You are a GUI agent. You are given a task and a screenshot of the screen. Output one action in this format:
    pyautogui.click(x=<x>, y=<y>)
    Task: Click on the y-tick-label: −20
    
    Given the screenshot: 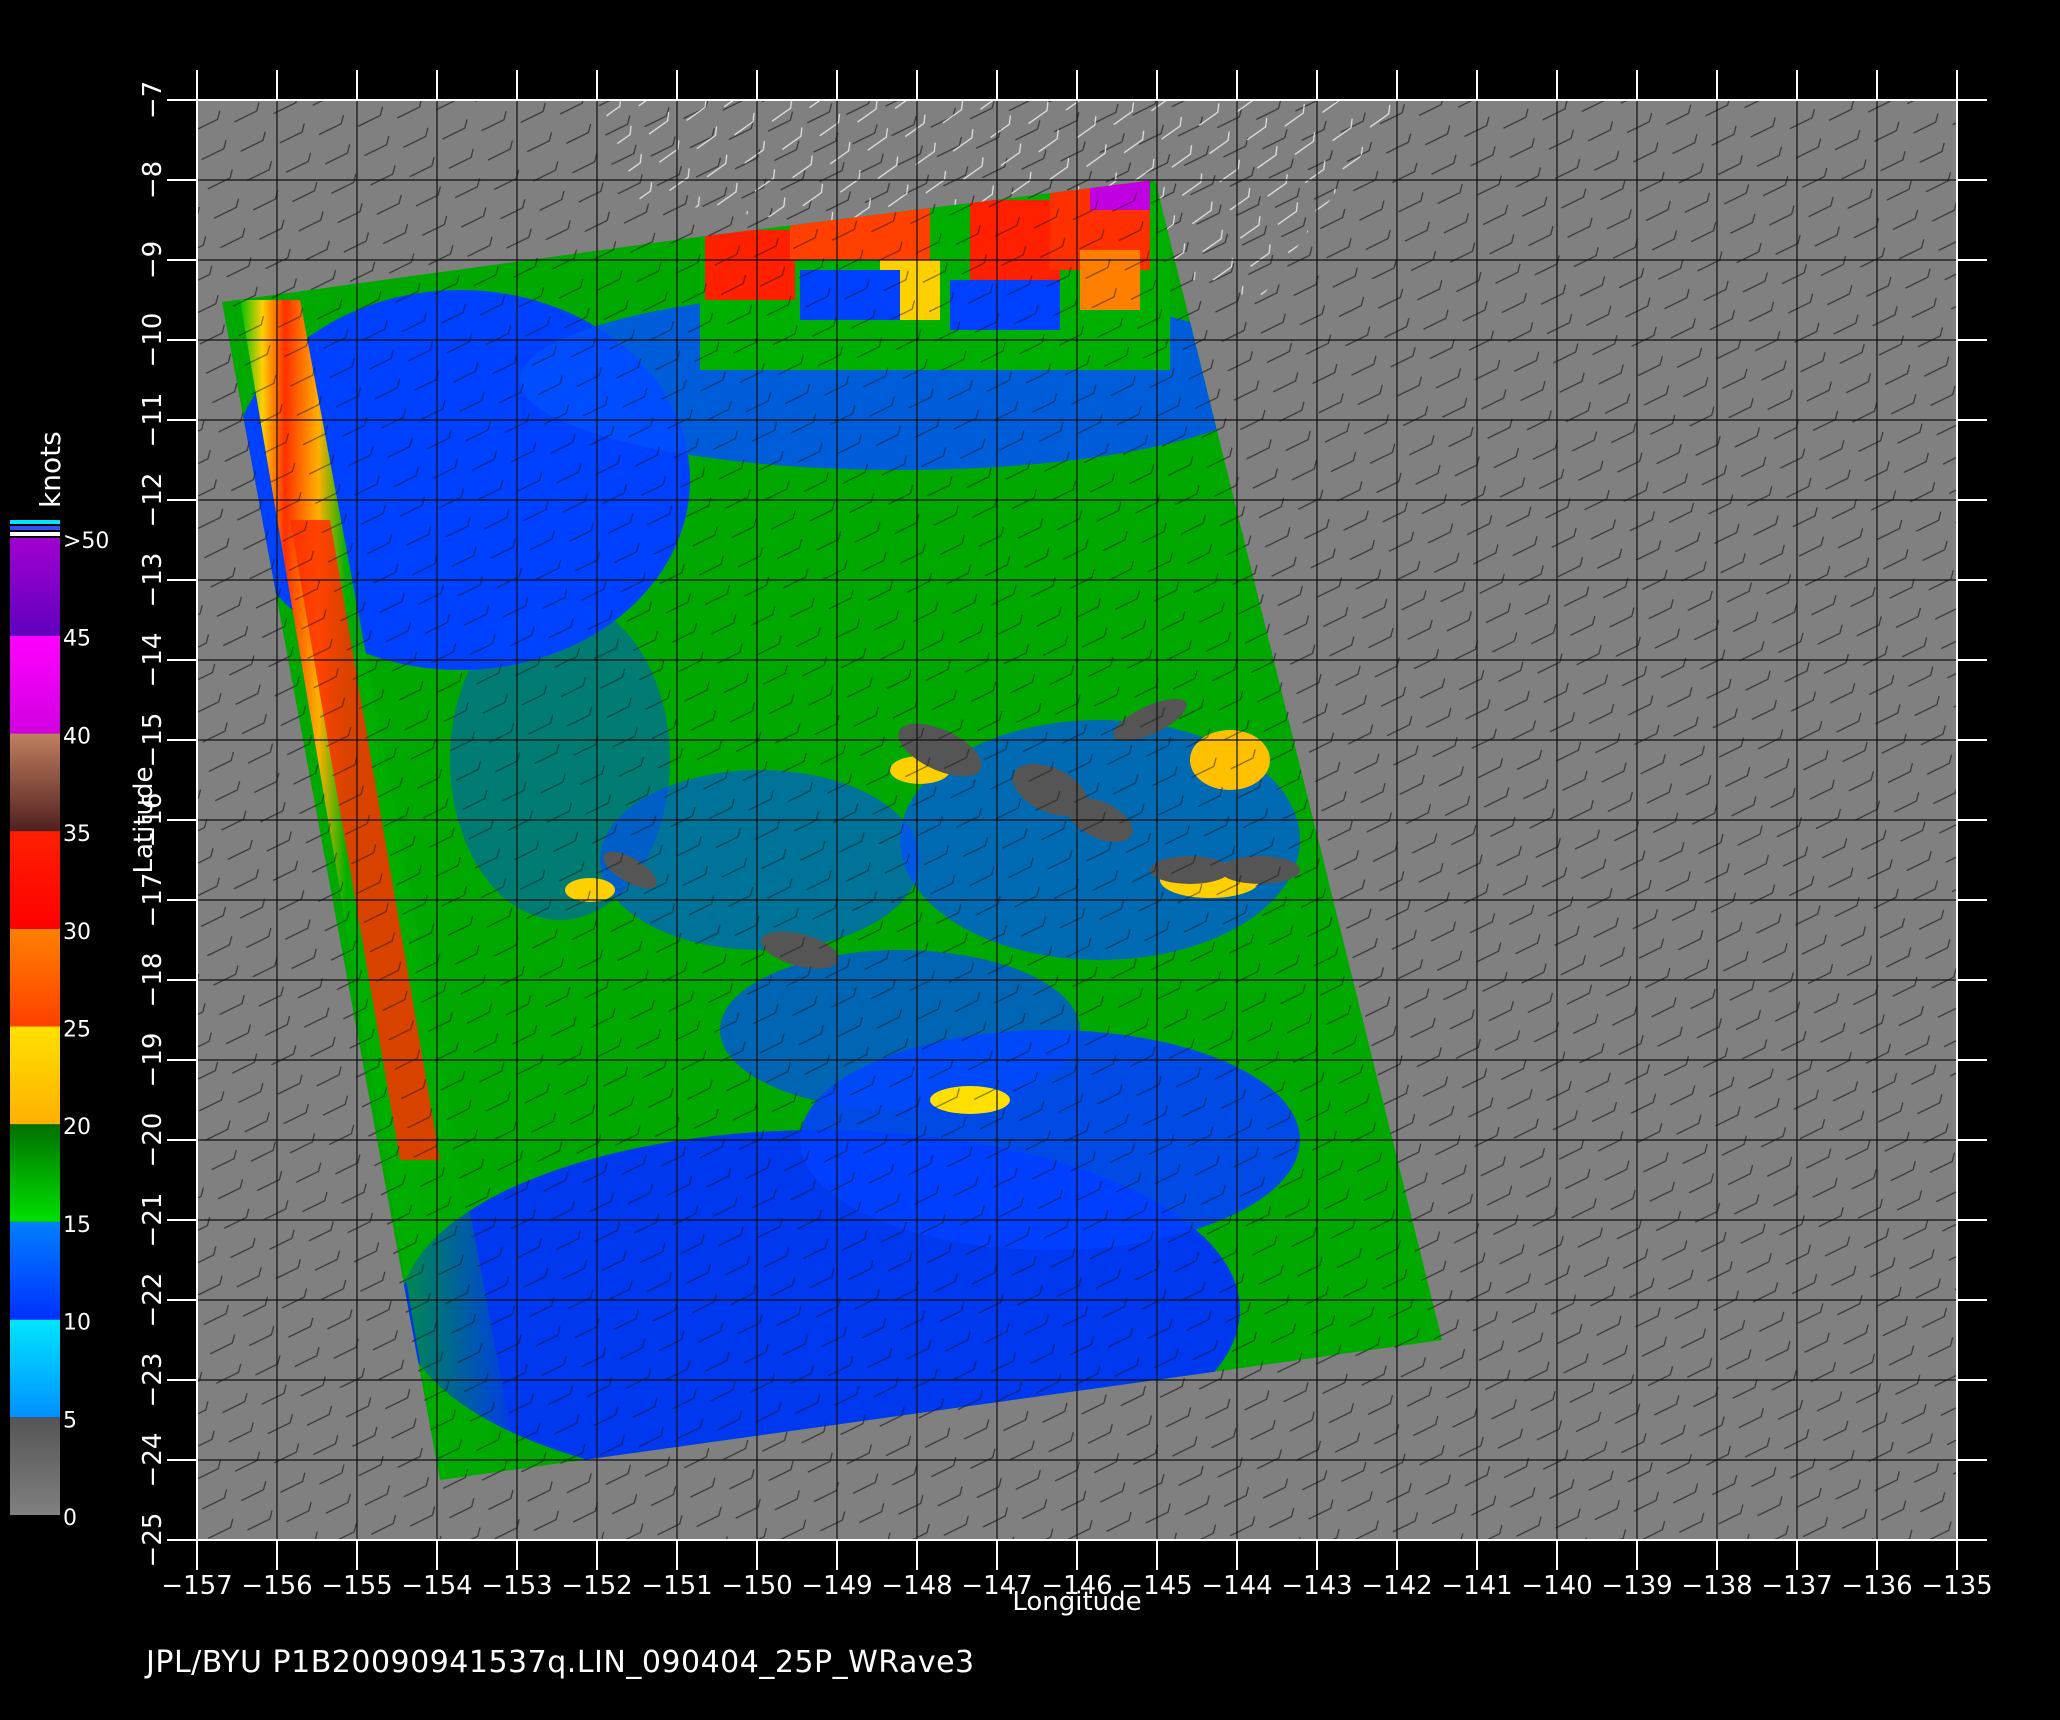 What is the action you would take?
    pyautogui.click(x=153, y=1140)
    